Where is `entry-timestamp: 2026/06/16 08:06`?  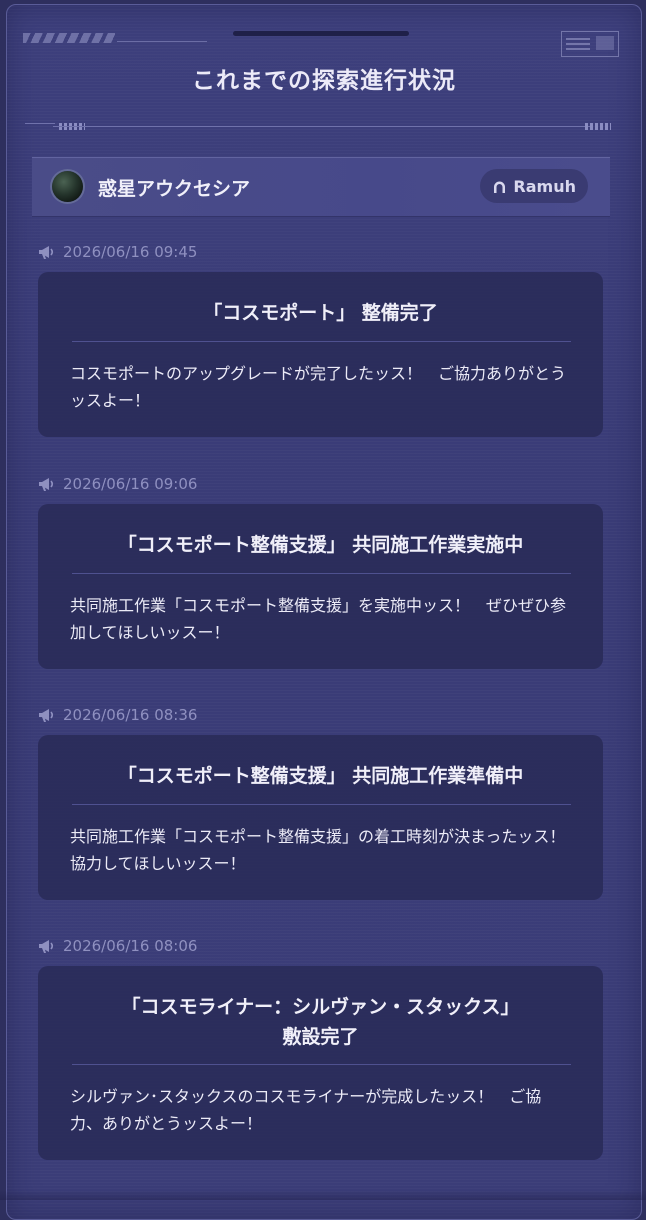
entry-timestamp: 2026/06/16 08:06 is located at coordinates (117, 946).